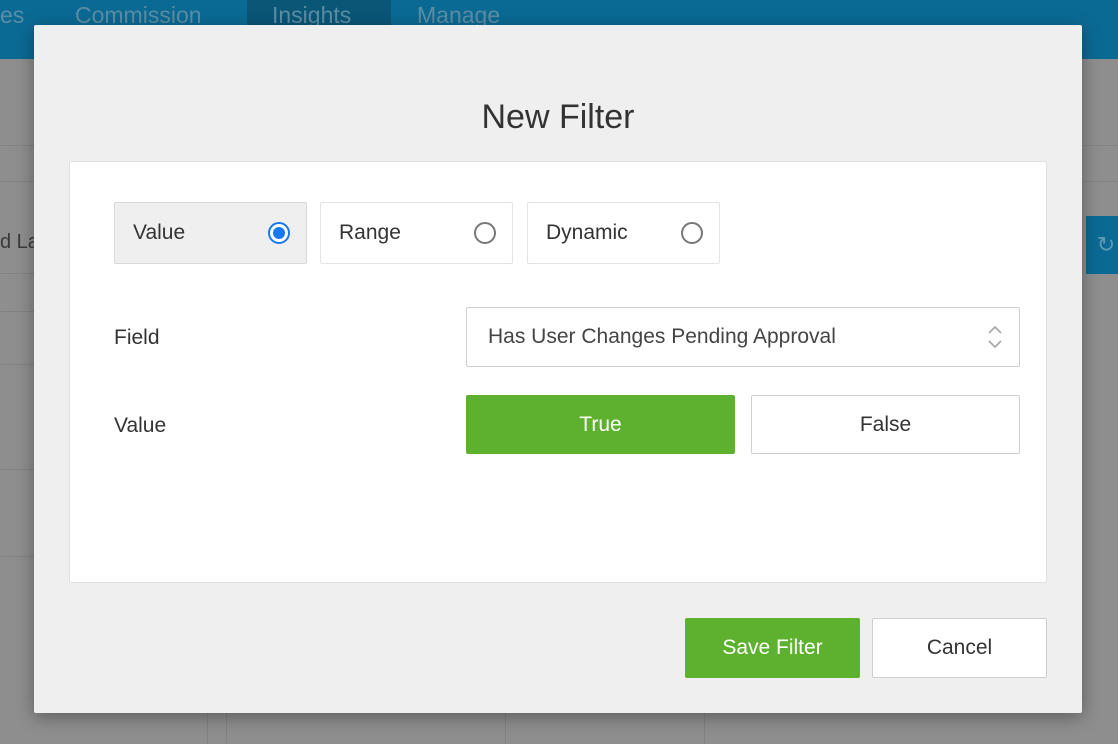 The image size is (1118, 744). What do you see at coordinates (662, 336) in the screenshot?
I see `field-select-value: Has User Changes Pending Approval` at bounding box center [662, 336].